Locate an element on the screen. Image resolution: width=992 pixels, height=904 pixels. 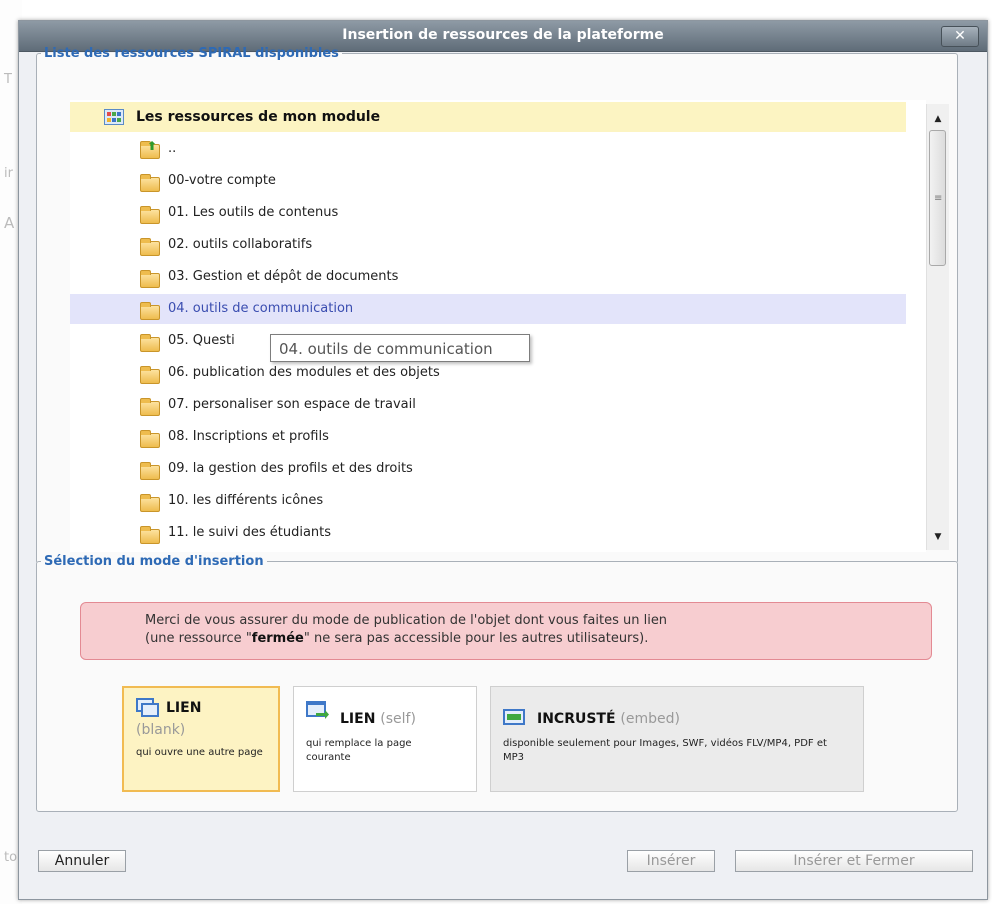
background-text: A is located at coordinates (9, 223).